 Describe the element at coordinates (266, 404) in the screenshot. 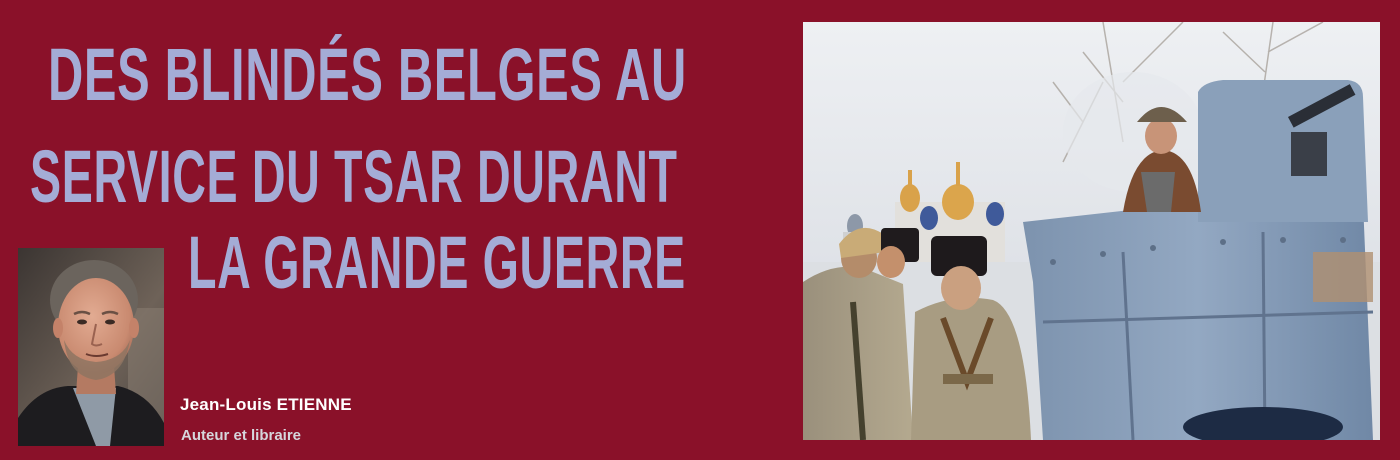

I see `author-name: Jean-Louis ETIENNE` at that location.